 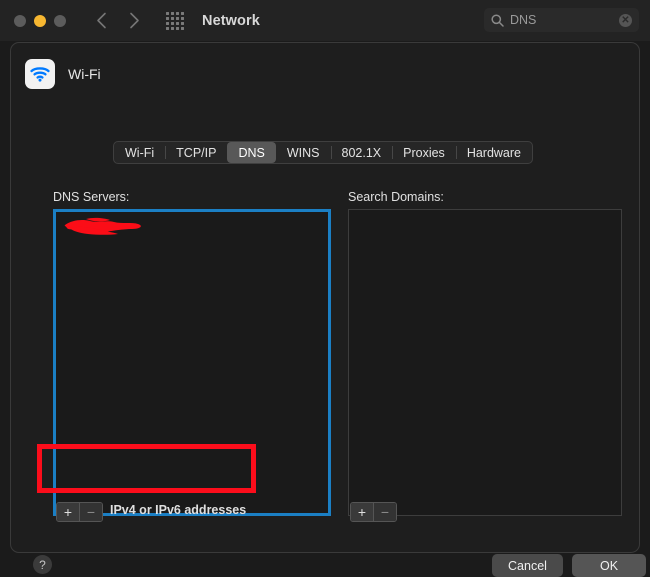 I want to click on traffic-light-group, so click(x=40, y=20).